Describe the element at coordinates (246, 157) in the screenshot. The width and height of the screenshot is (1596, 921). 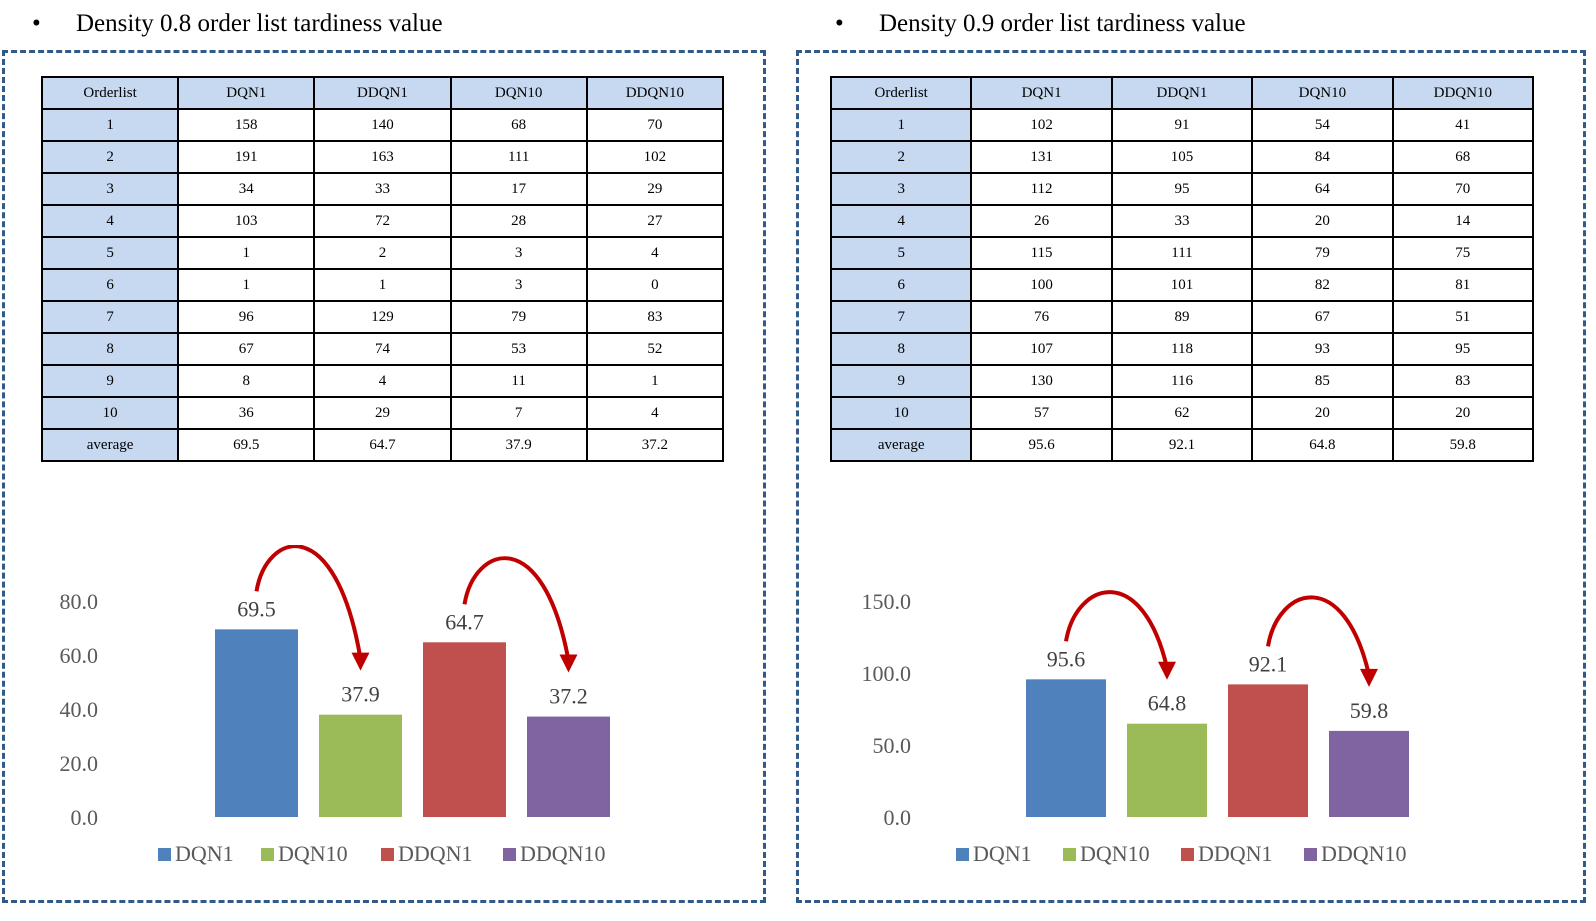
I see `table-cell: 191` at that location.